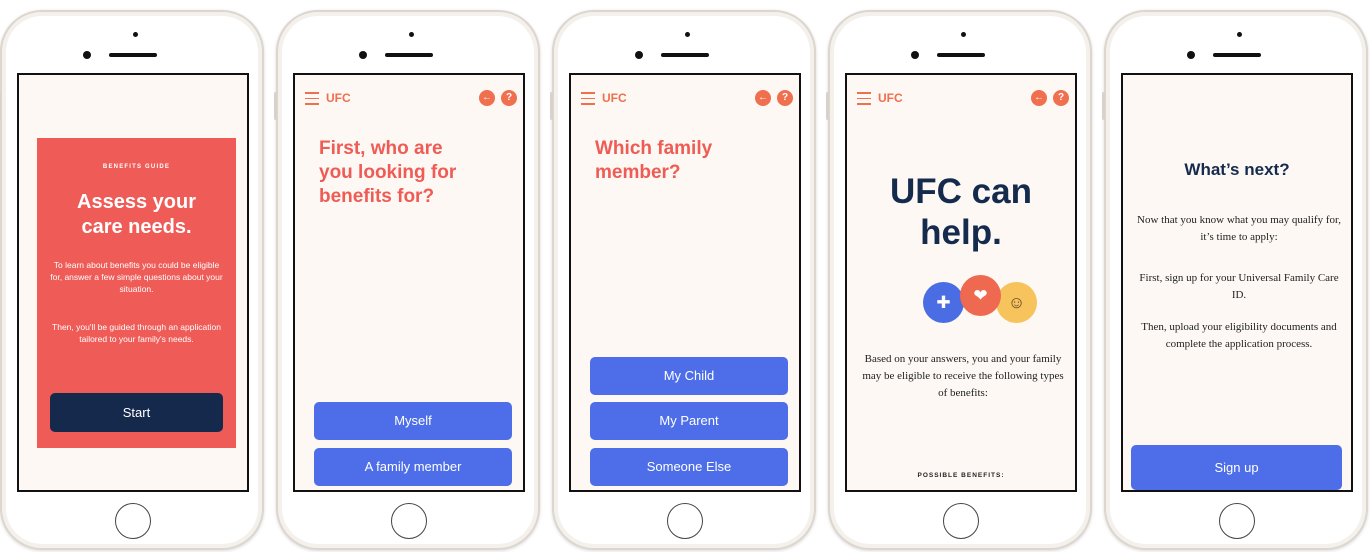 Image resolution: width=1370 pixels, height=552 pixels. I want to click on handshake-heart-icon: ❤, so click(980, 295).